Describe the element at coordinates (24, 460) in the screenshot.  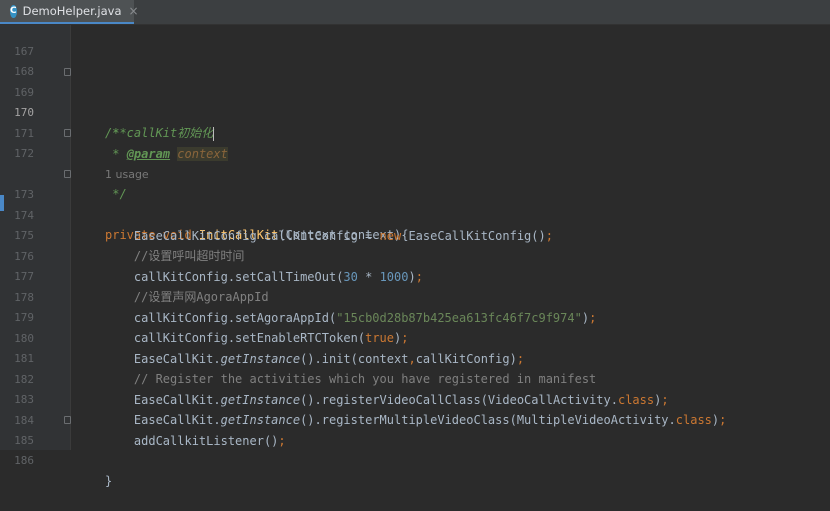
I see `line-number: 186` at that location.